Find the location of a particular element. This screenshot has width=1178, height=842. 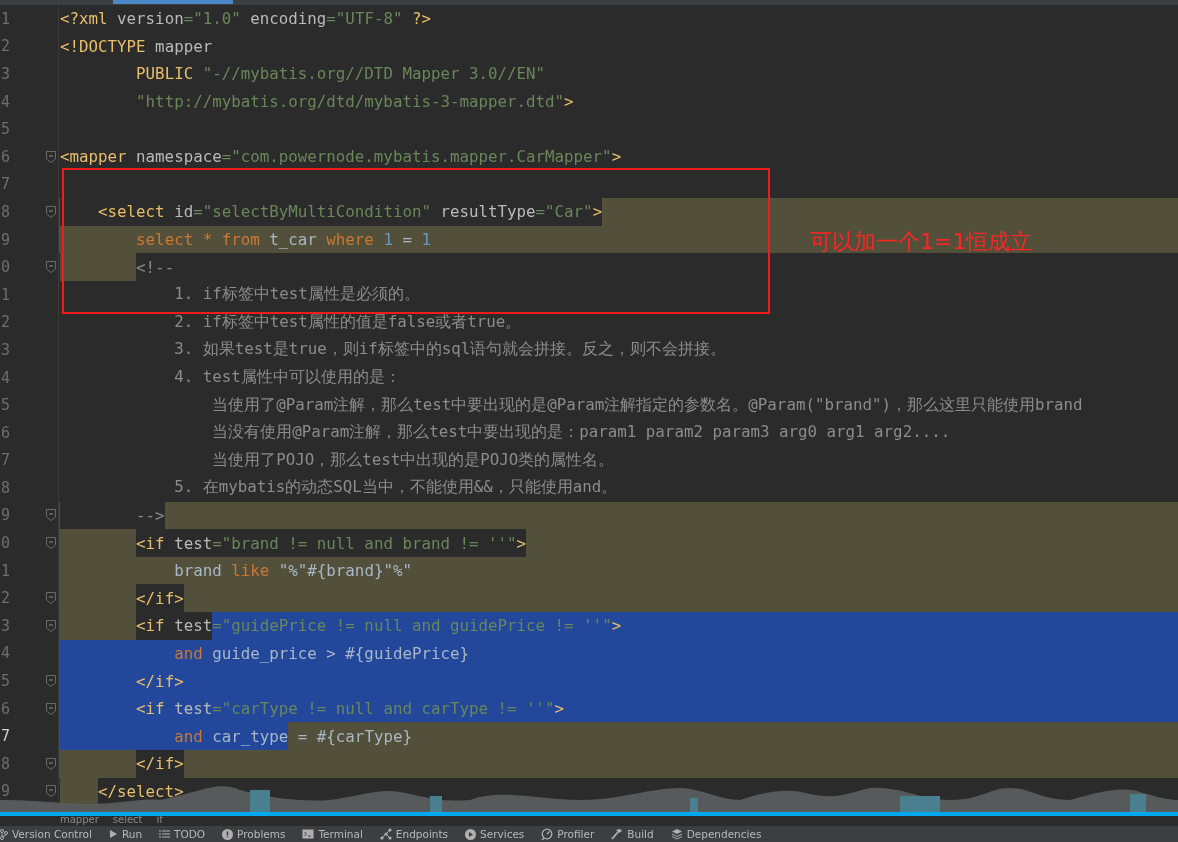

branch-icon is located at coordinates (4, 834).